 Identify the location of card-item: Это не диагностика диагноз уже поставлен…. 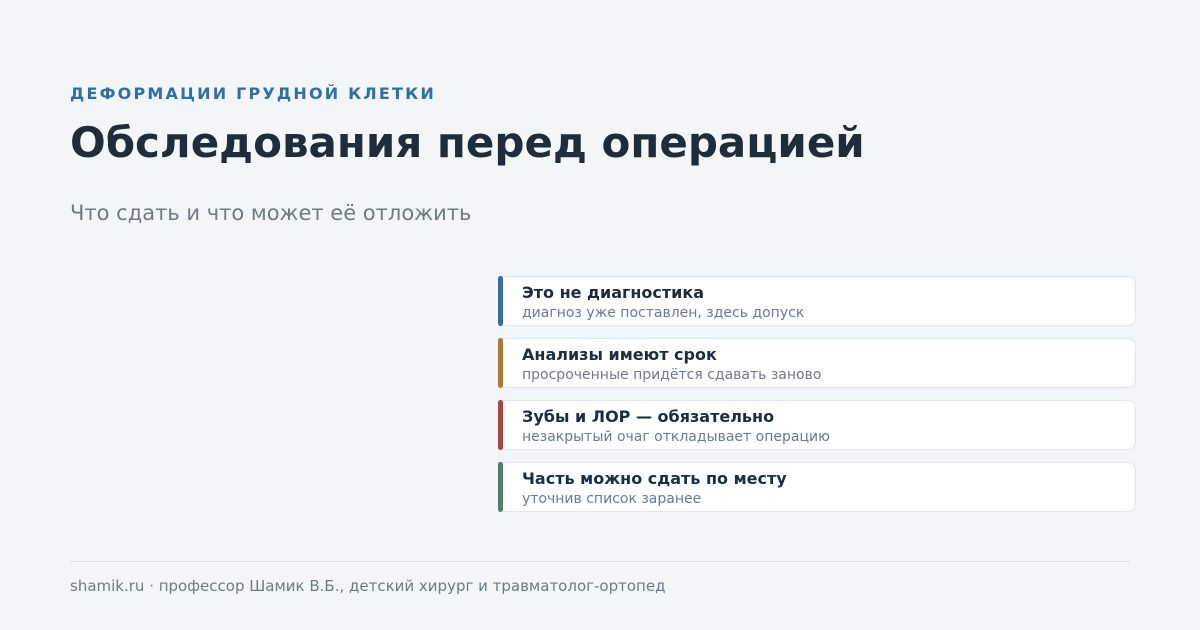
(817, 301).